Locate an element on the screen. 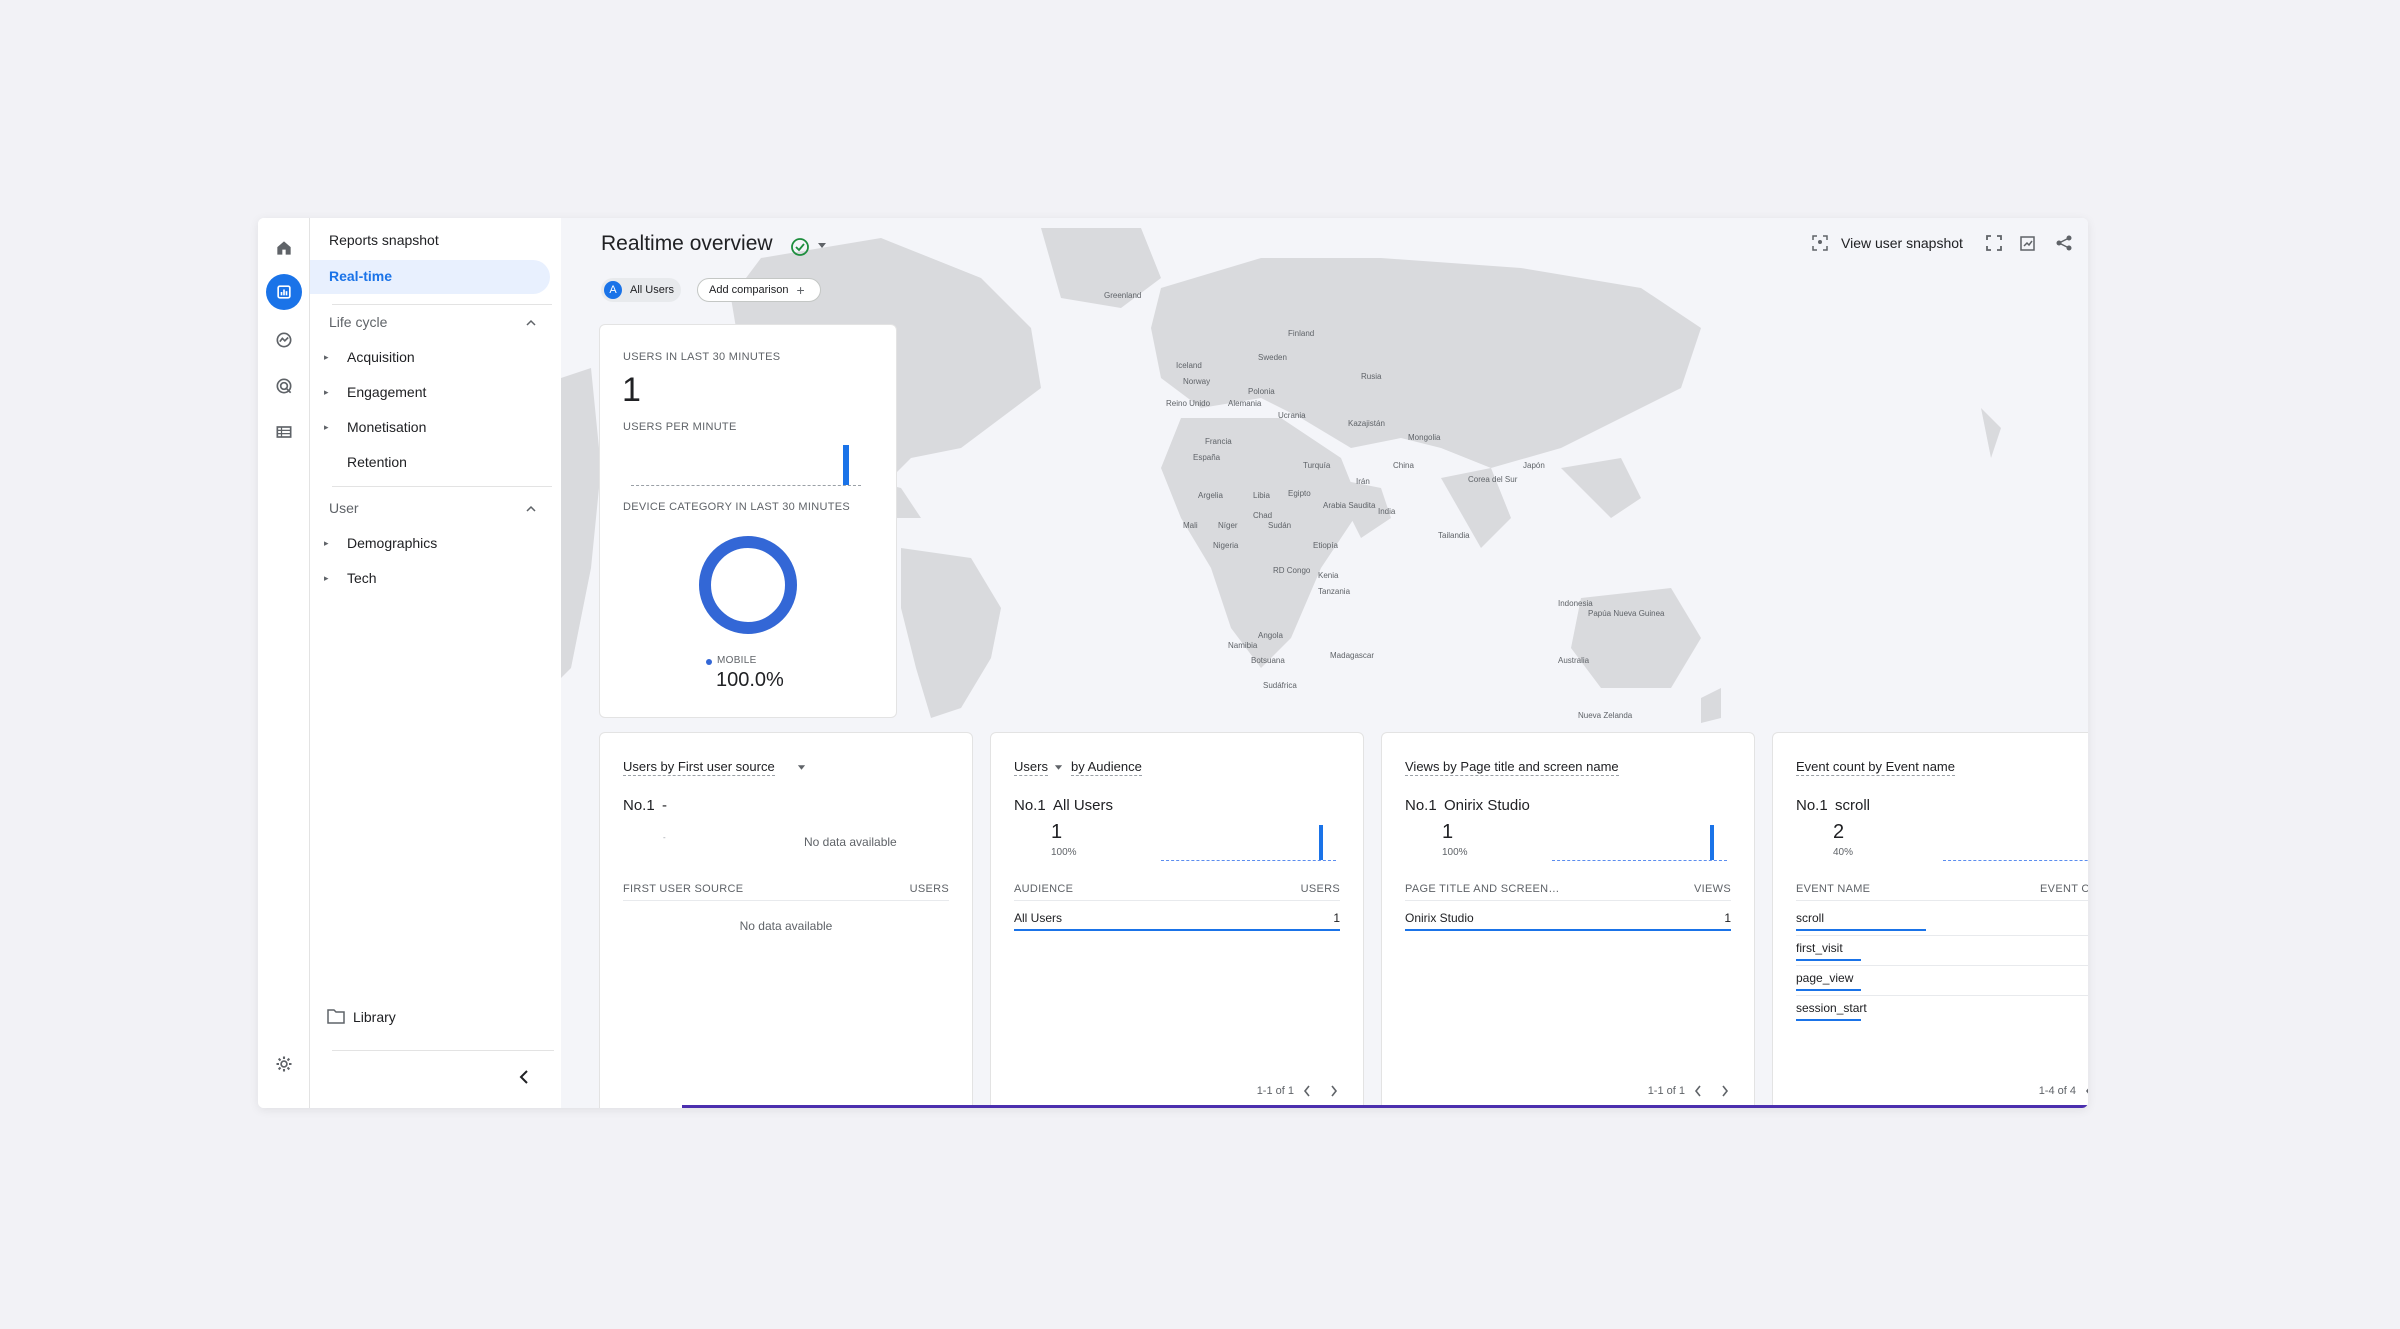 The width and height of the screenshot is (2400, 1329). donut-segment-mobile is located at coordinates (748, 585).